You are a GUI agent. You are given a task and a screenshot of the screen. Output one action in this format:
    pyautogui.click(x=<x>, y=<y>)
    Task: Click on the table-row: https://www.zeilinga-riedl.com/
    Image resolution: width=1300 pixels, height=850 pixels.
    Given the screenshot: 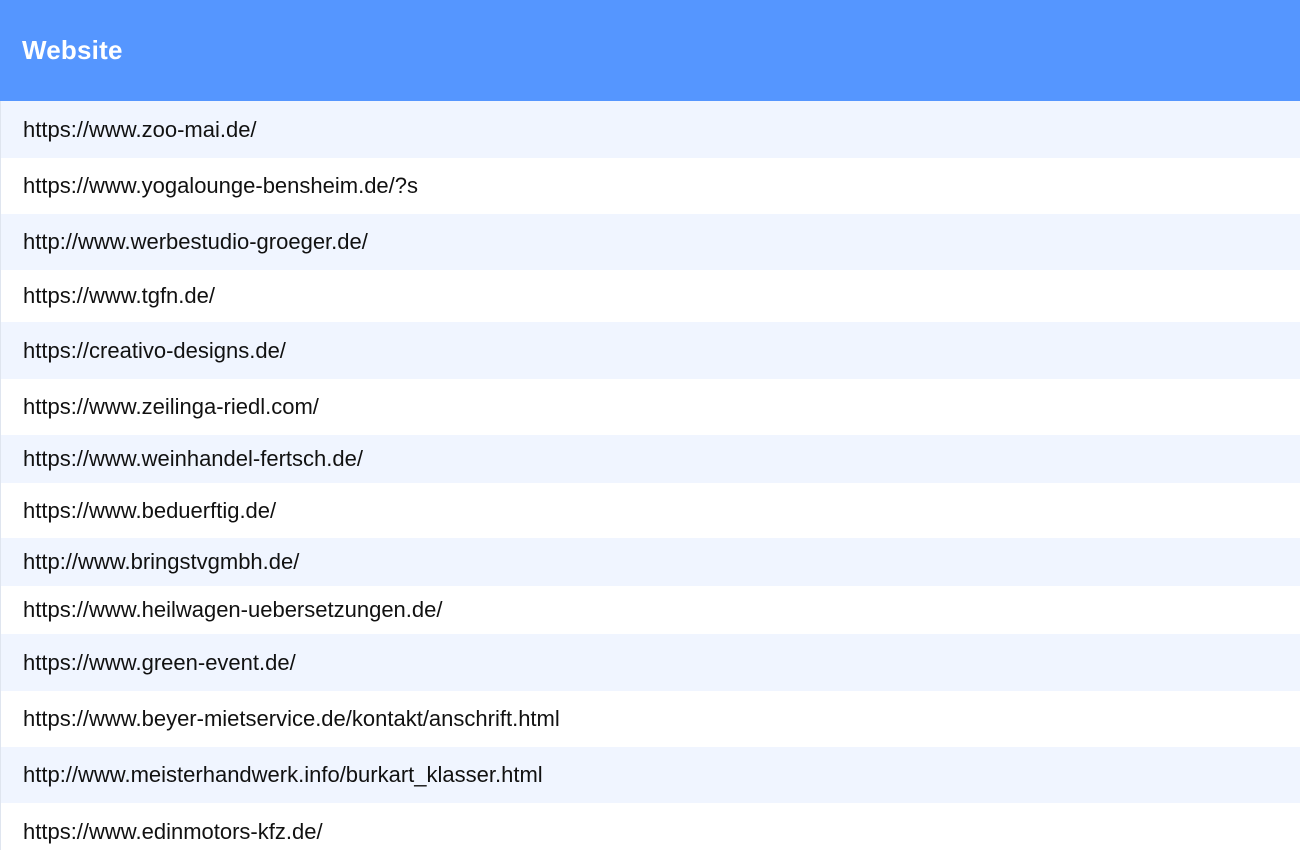 What is the action you would take?
    pyautogui.click(x=650, y=407)
    